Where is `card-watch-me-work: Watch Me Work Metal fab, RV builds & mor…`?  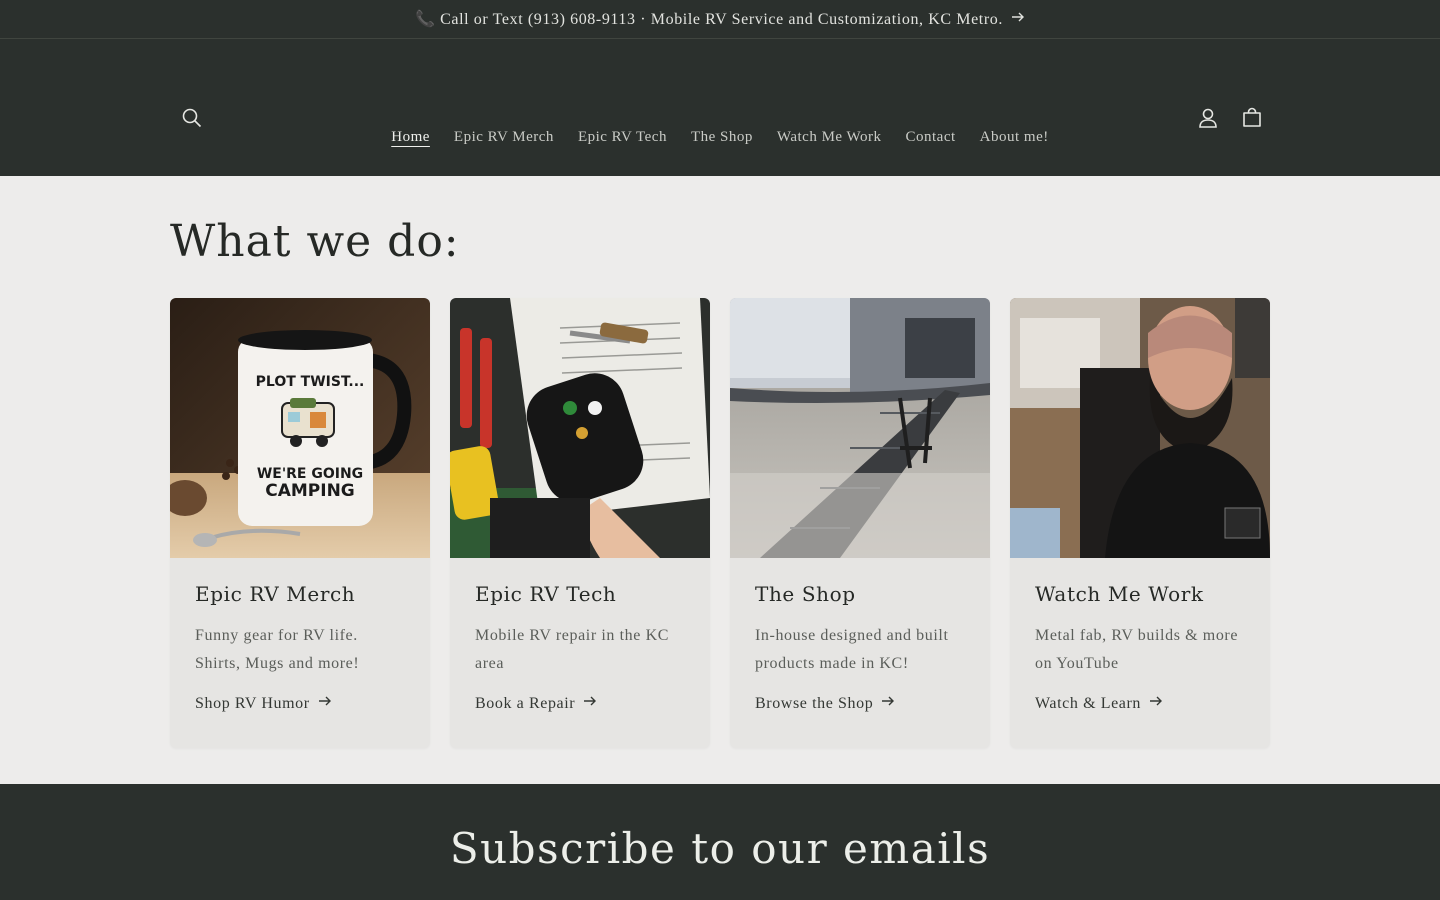
card-watch-me-work: Watch Me Work Metal fab, RV builds & mor… is located at coordinates (1140, 523).